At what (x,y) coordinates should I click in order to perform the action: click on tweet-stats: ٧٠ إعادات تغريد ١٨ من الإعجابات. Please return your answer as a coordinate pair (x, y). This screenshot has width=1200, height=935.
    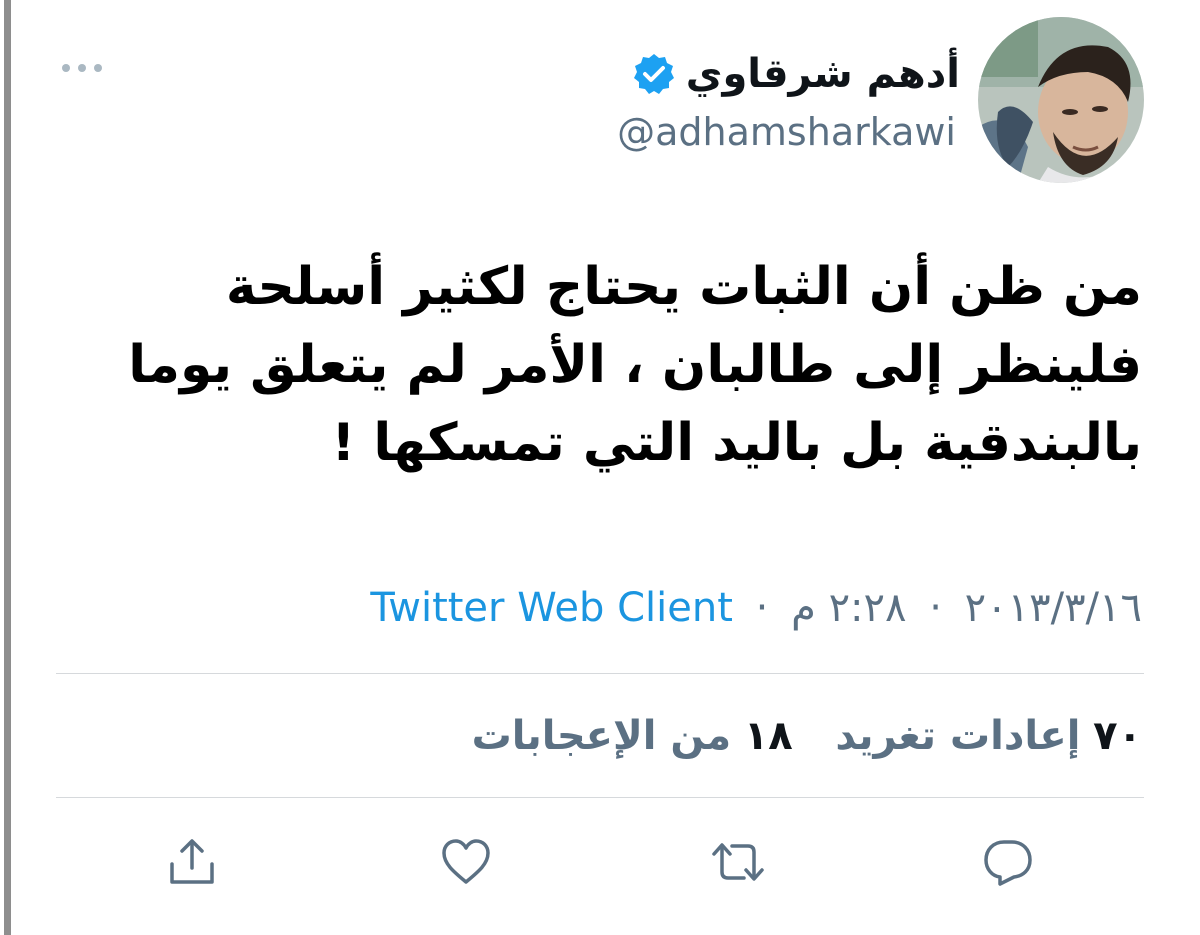
    Looking at the image, I should click on (792, 736).